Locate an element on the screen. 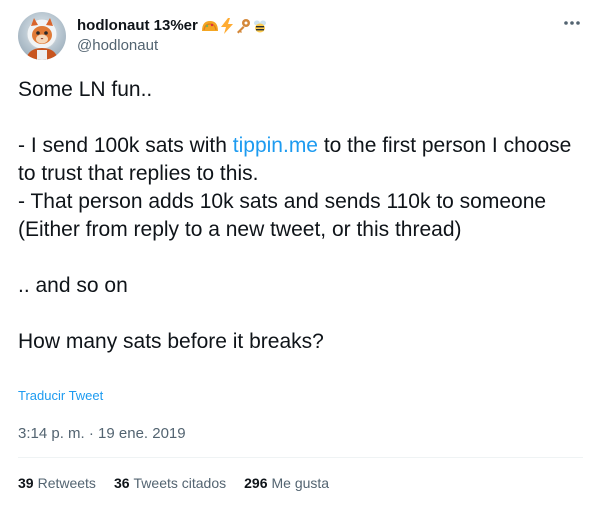  tweet-line1-prefix: - I send 100k sats with is located at coordinates (125, 145).